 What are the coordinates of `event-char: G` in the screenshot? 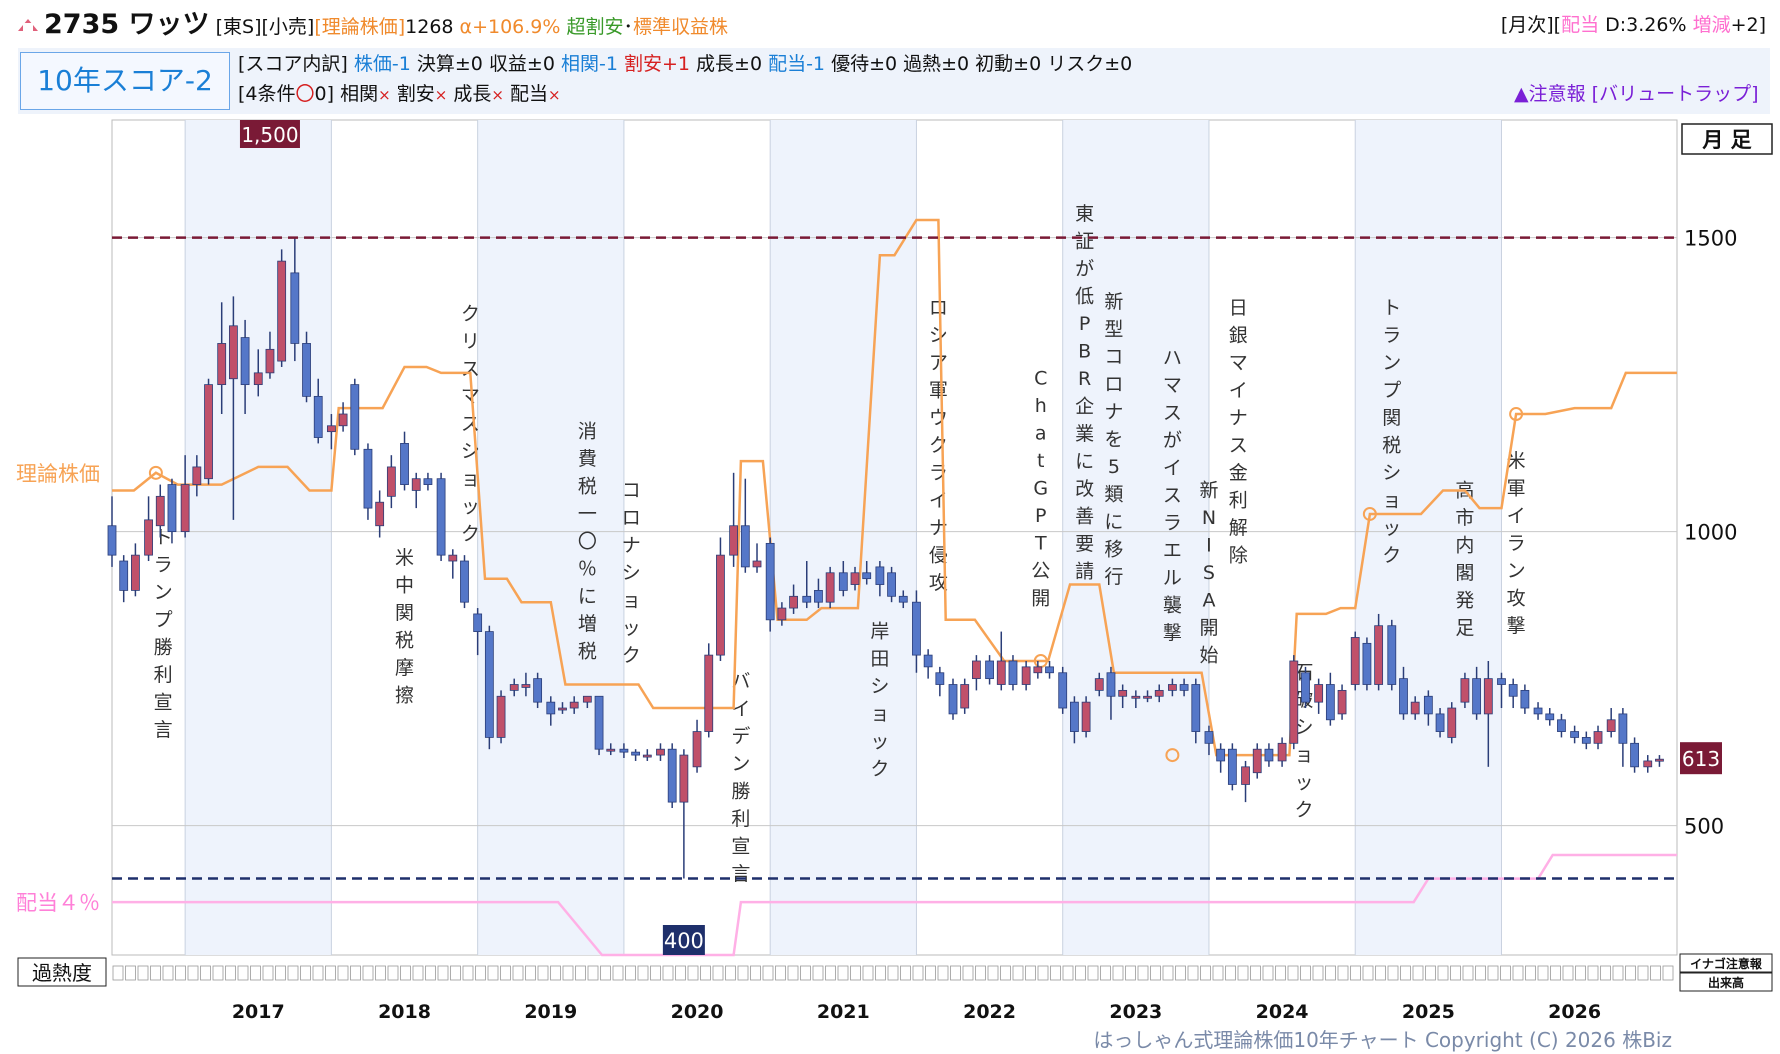 It's located at (1040, 489).